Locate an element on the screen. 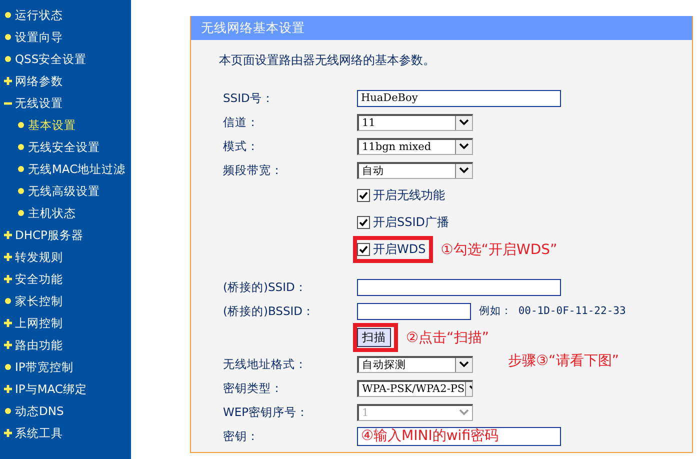  annotation-text: ②点击“扫描” is located at coordinates (448, 337).